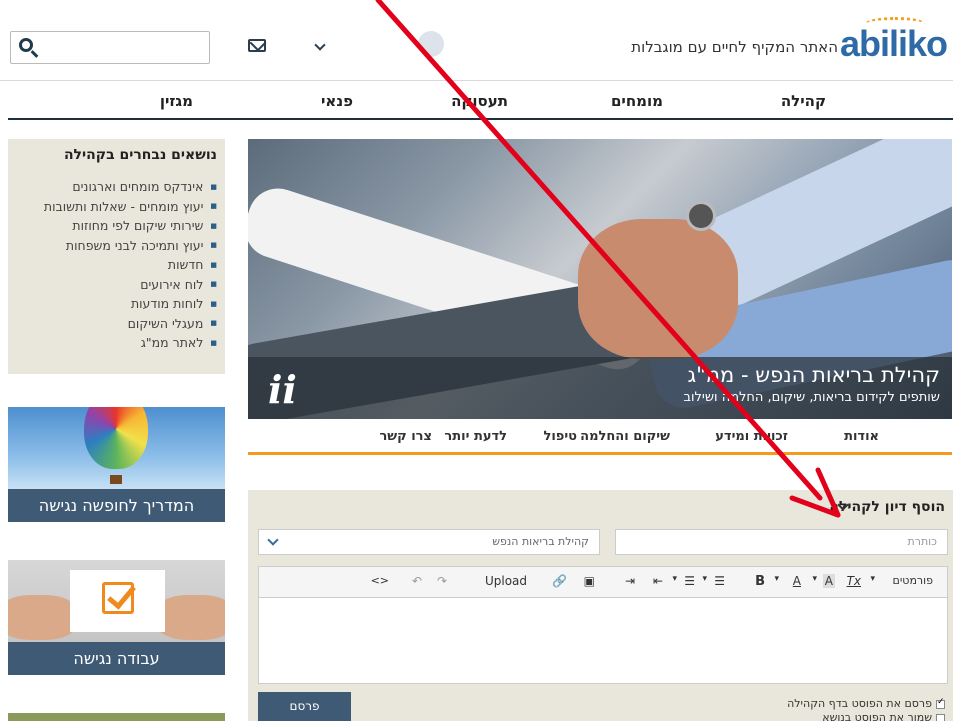  Describe the element at coordinates (110, 47) in the screenshot. I see `search-input` at that location.